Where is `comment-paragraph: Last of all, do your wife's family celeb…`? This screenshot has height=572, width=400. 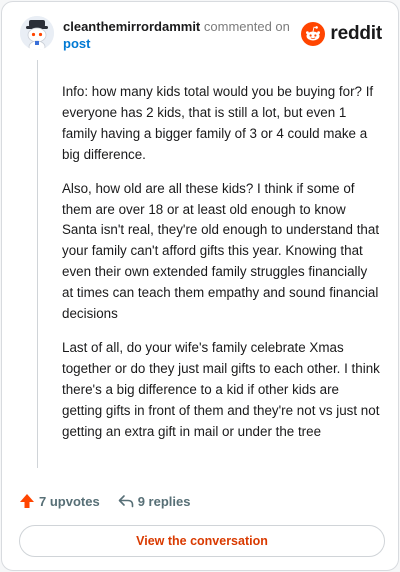
comment-paragraph: Last of all, do your wife's family celeb… is located at coordinates (221, 389).